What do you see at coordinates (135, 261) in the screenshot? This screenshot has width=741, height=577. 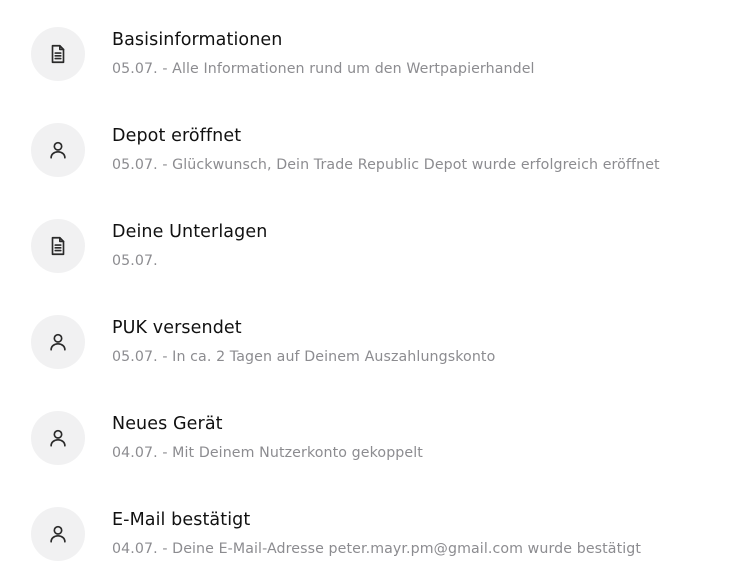 I see `item-subtitle: 05.07.` at bounding box center [135, 261].